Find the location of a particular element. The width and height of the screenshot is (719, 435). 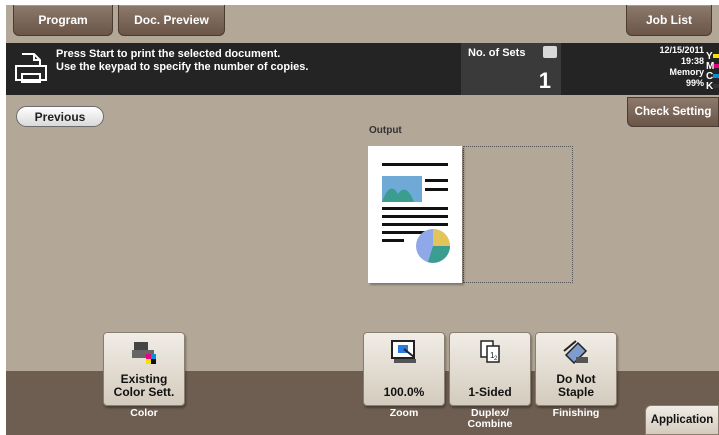

toner-cyan-bar is located at coordinates (716, 76).